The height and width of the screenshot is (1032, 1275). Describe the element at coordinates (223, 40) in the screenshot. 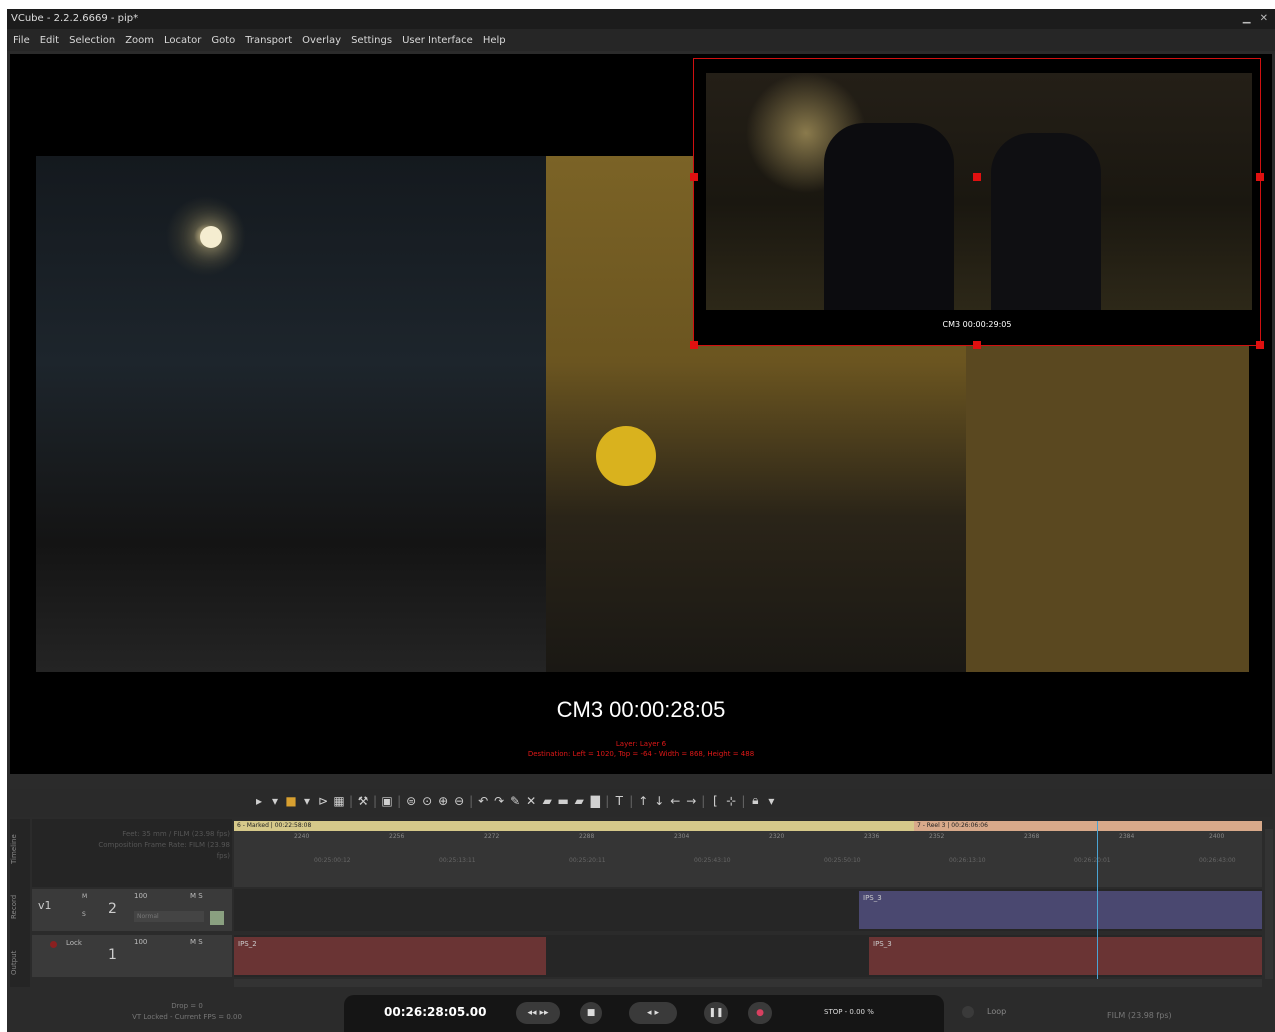

I see `menu-goto: Goto` at that location.